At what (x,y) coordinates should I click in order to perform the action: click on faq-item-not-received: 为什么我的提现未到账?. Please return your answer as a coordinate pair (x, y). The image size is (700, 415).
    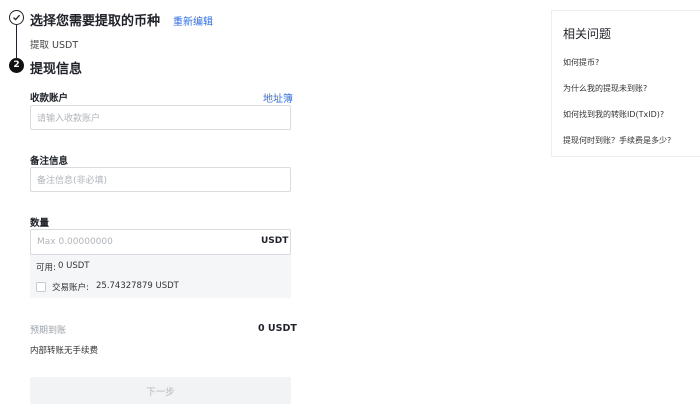
    Looking at the image, I should click on (605, 88).